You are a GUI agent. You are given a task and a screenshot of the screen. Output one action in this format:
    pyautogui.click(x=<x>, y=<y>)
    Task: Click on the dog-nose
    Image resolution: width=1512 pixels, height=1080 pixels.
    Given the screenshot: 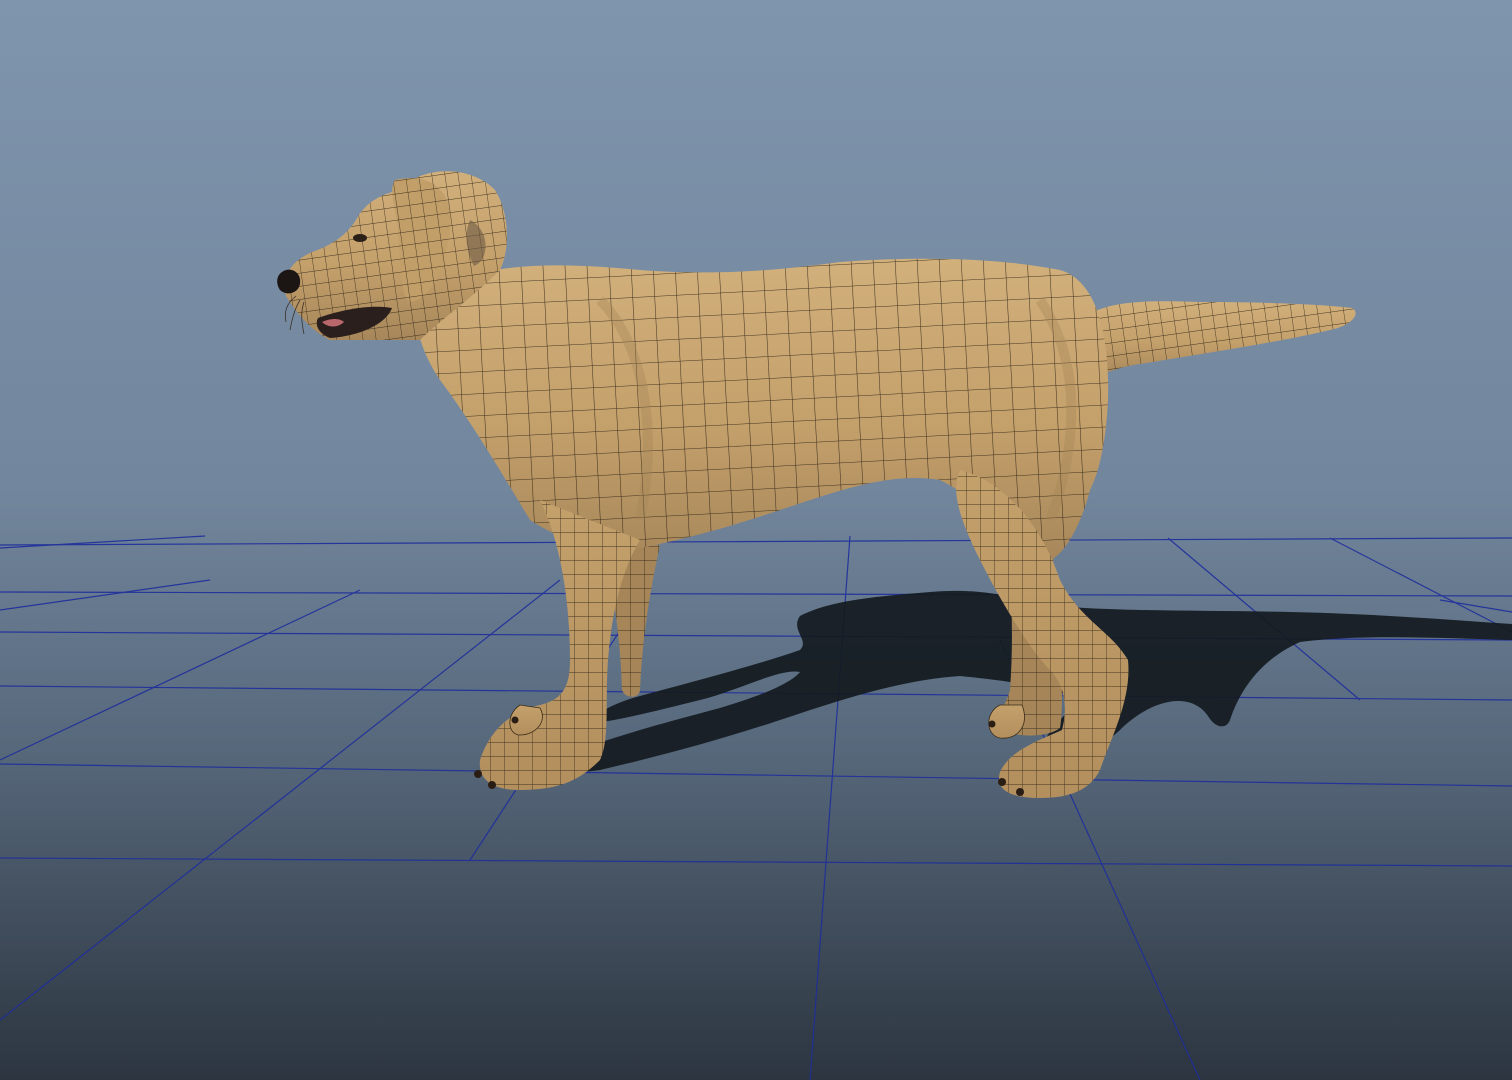 What is the action you would take?
    pyautogui.click(x=289, y=281)
    